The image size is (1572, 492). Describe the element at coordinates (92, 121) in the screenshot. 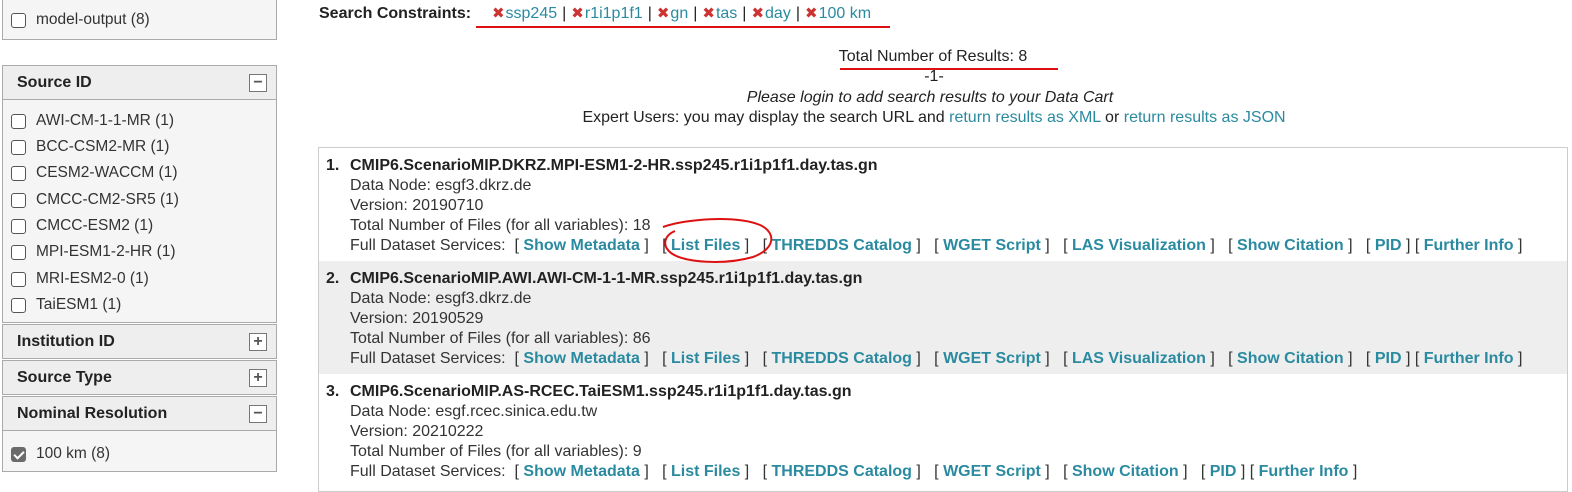

I see `facet-item: AWI-CM-1-1-MR (1)` at that location.